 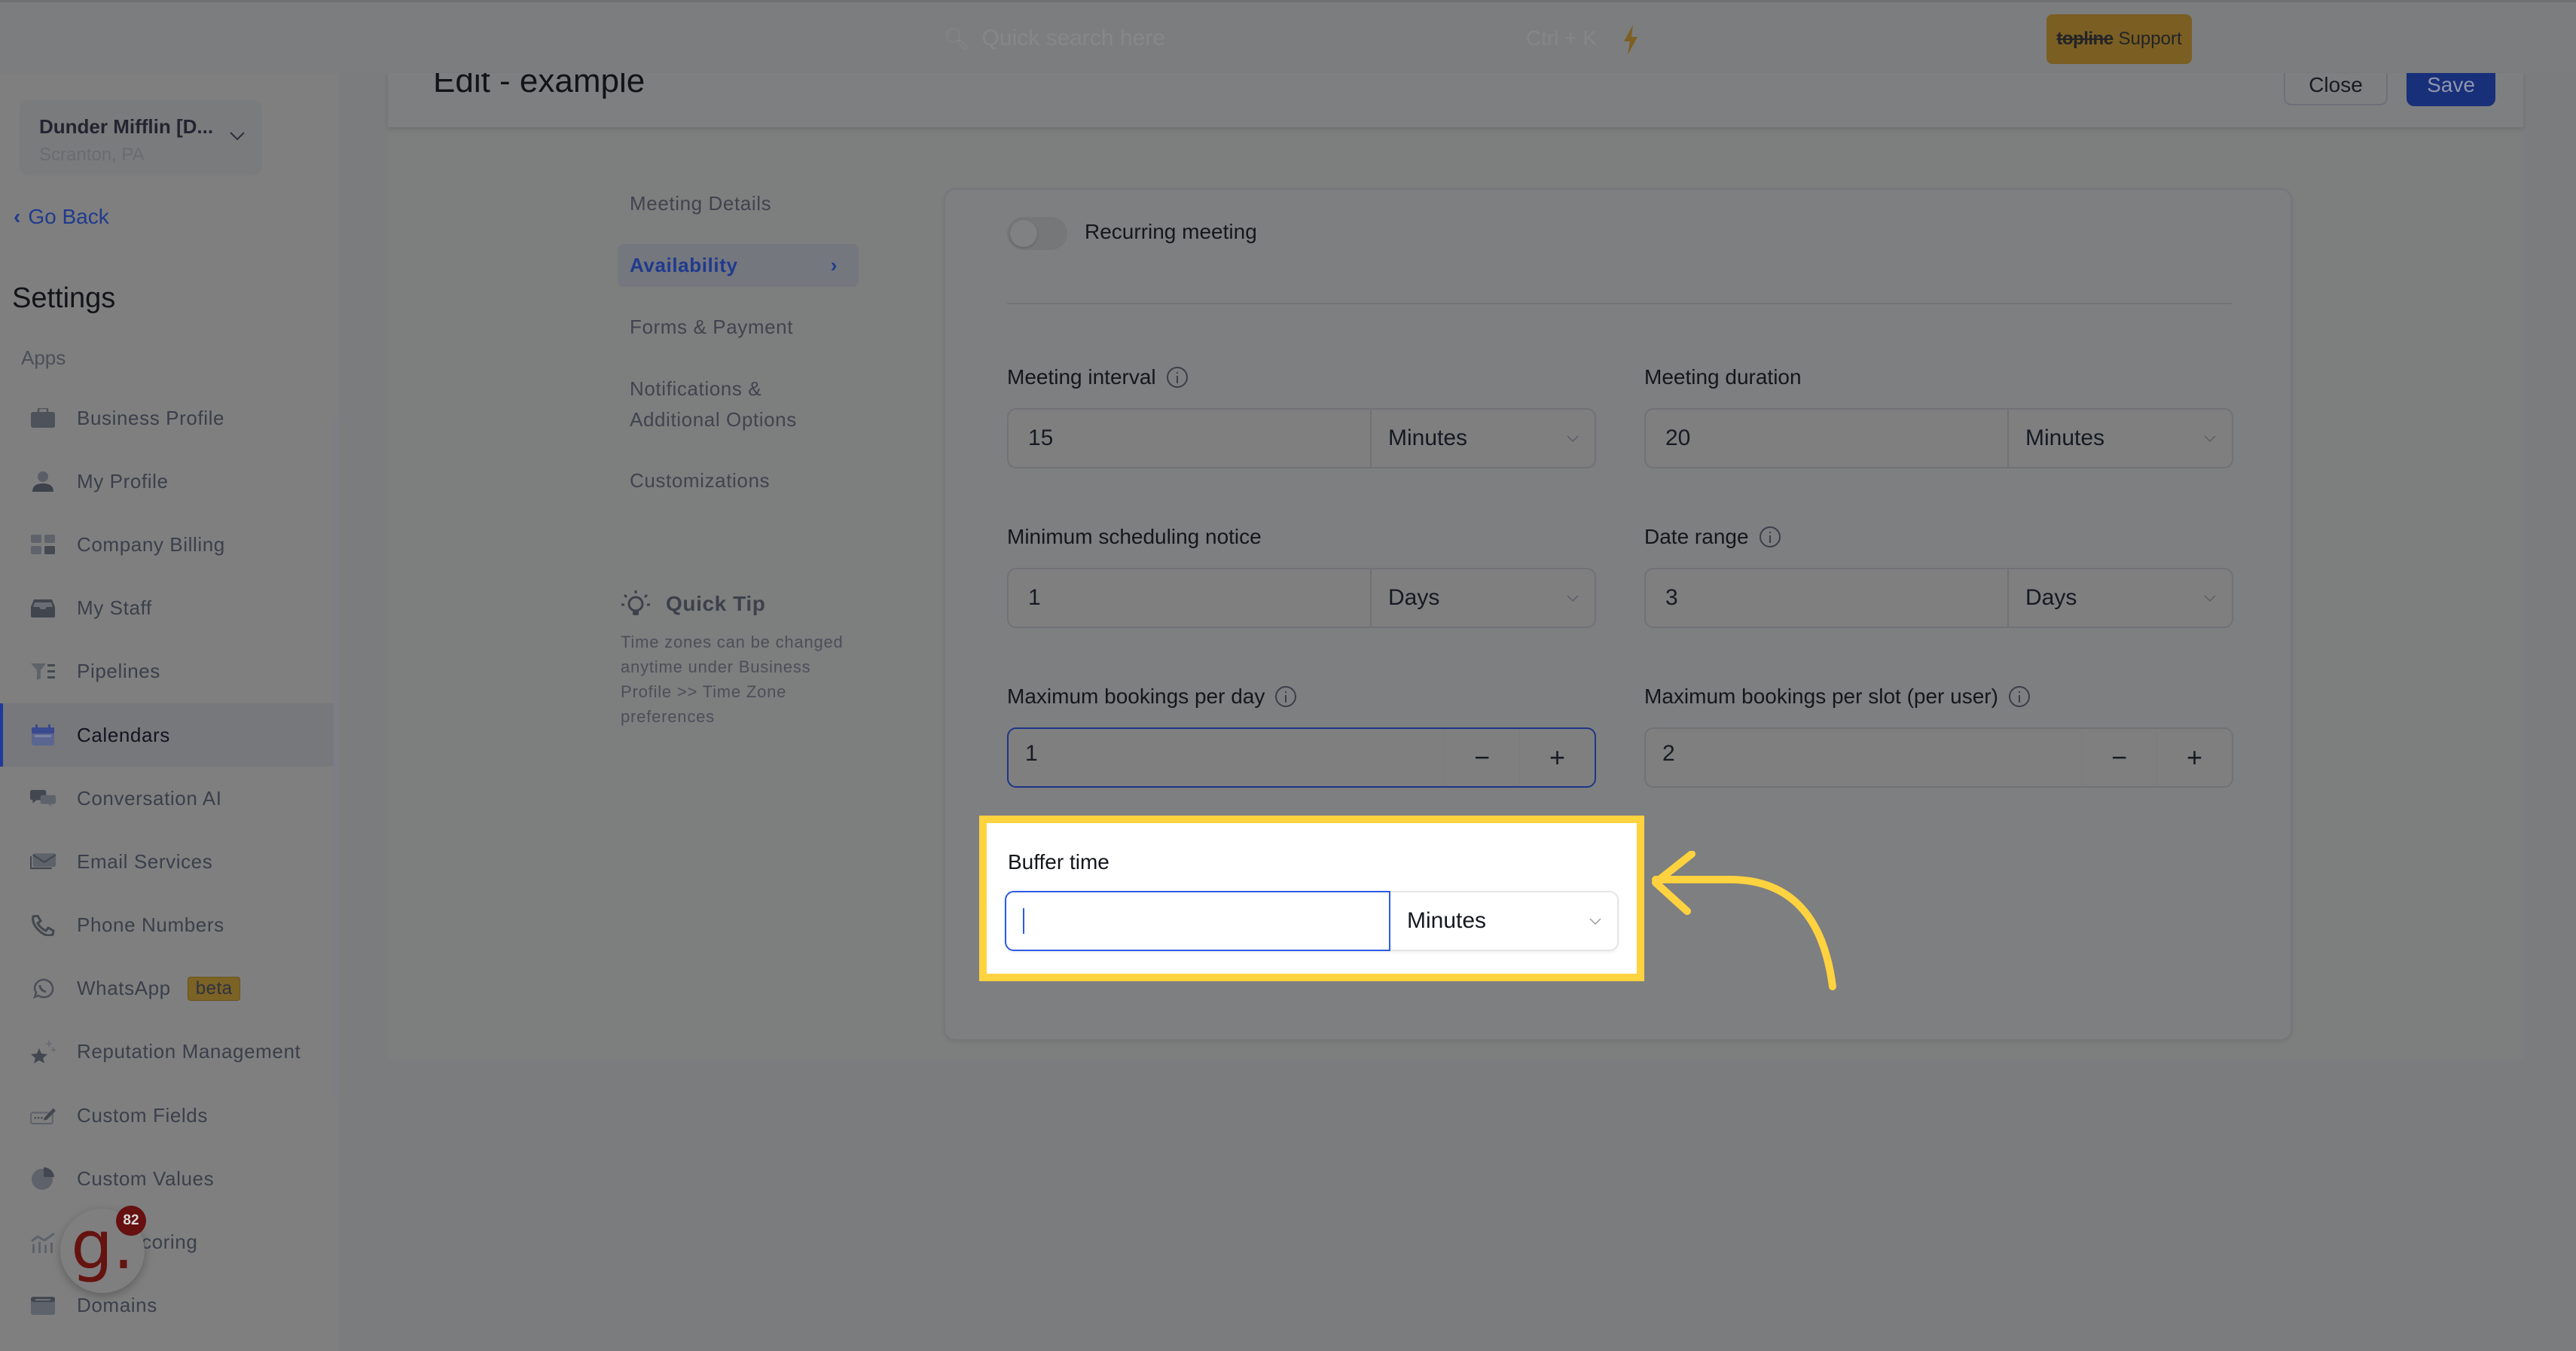 I want to click on subnav-label: Notifications & Additional Options, so click(x=714, y=404).